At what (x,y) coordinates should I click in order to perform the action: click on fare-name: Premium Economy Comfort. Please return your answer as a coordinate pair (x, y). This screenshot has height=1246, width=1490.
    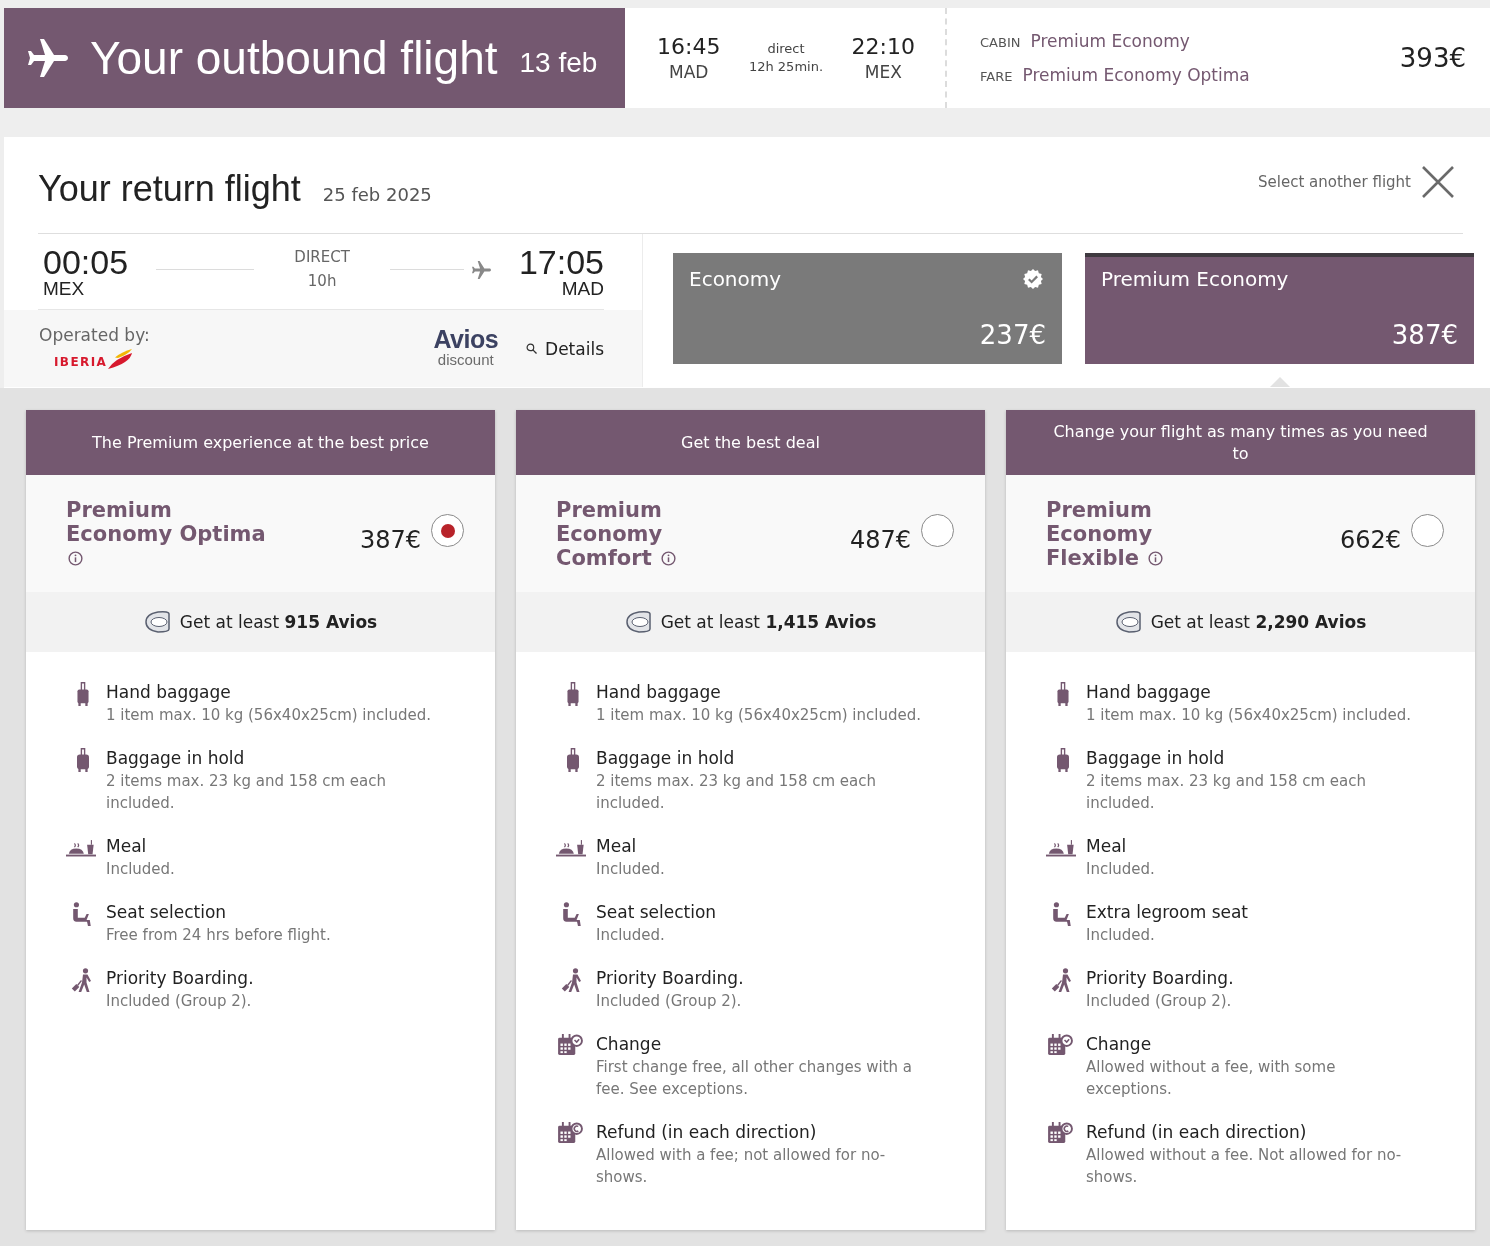
    Looking at the image, I should click on (609, 533).